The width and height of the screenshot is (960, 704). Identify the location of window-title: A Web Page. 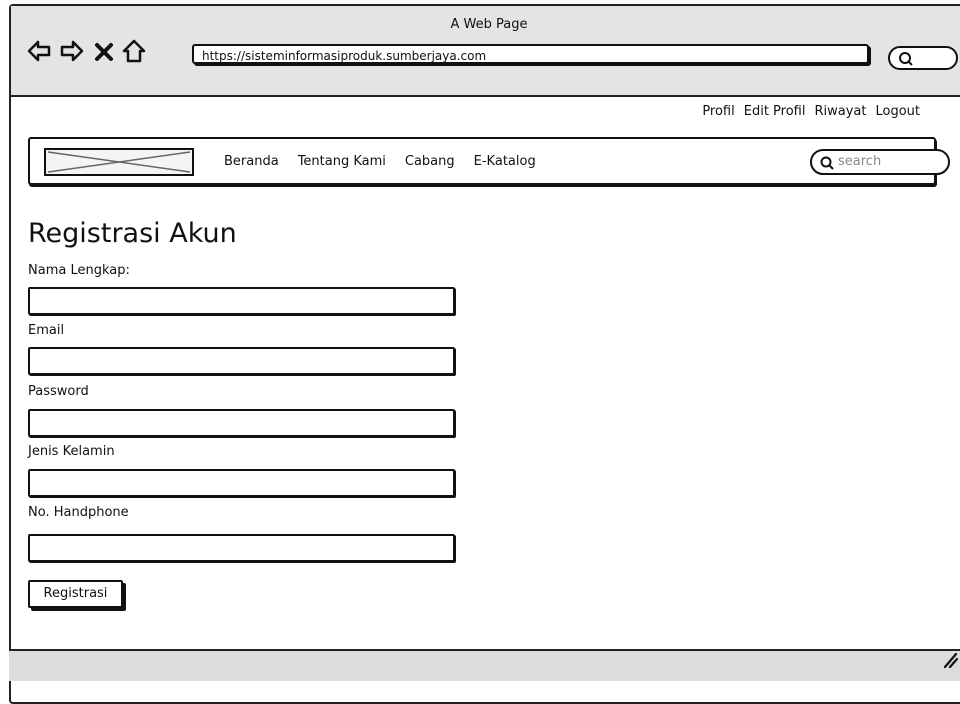
(489, 24).